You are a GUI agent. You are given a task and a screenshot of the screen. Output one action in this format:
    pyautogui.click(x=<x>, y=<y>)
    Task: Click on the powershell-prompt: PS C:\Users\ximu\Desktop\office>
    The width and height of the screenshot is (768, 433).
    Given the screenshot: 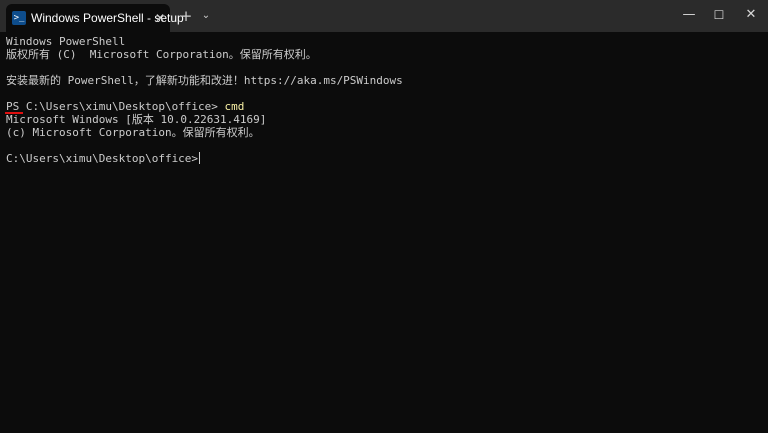 What is the action you would take?
    pyautogui.click(x=115, y=106)
    